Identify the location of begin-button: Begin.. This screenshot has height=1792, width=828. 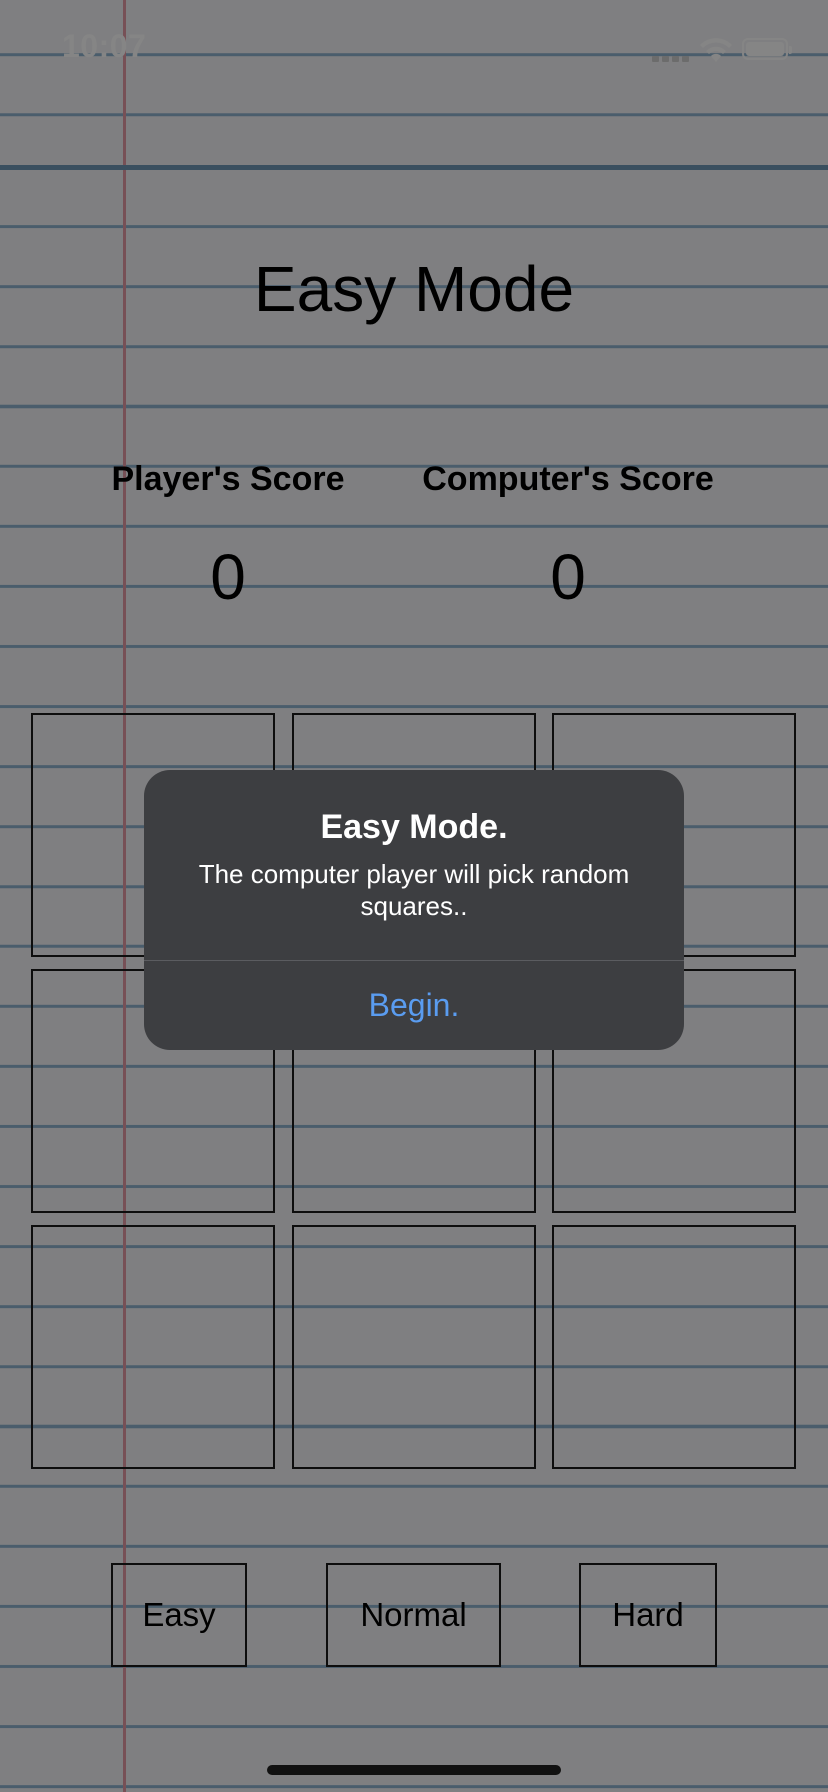
(414, 1005).